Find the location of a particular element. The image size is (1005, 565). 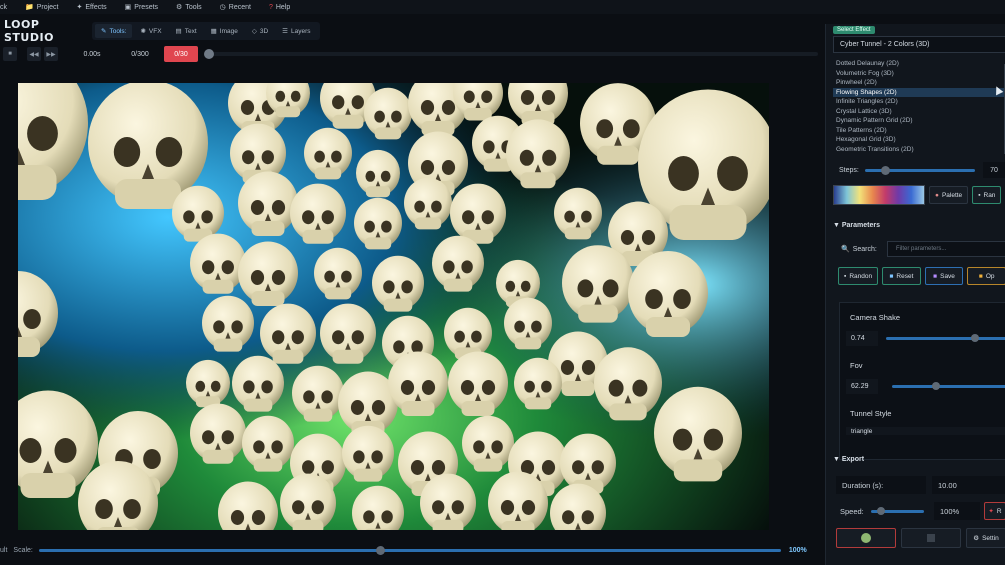

speed-slider is located at coordinates (897, 510).